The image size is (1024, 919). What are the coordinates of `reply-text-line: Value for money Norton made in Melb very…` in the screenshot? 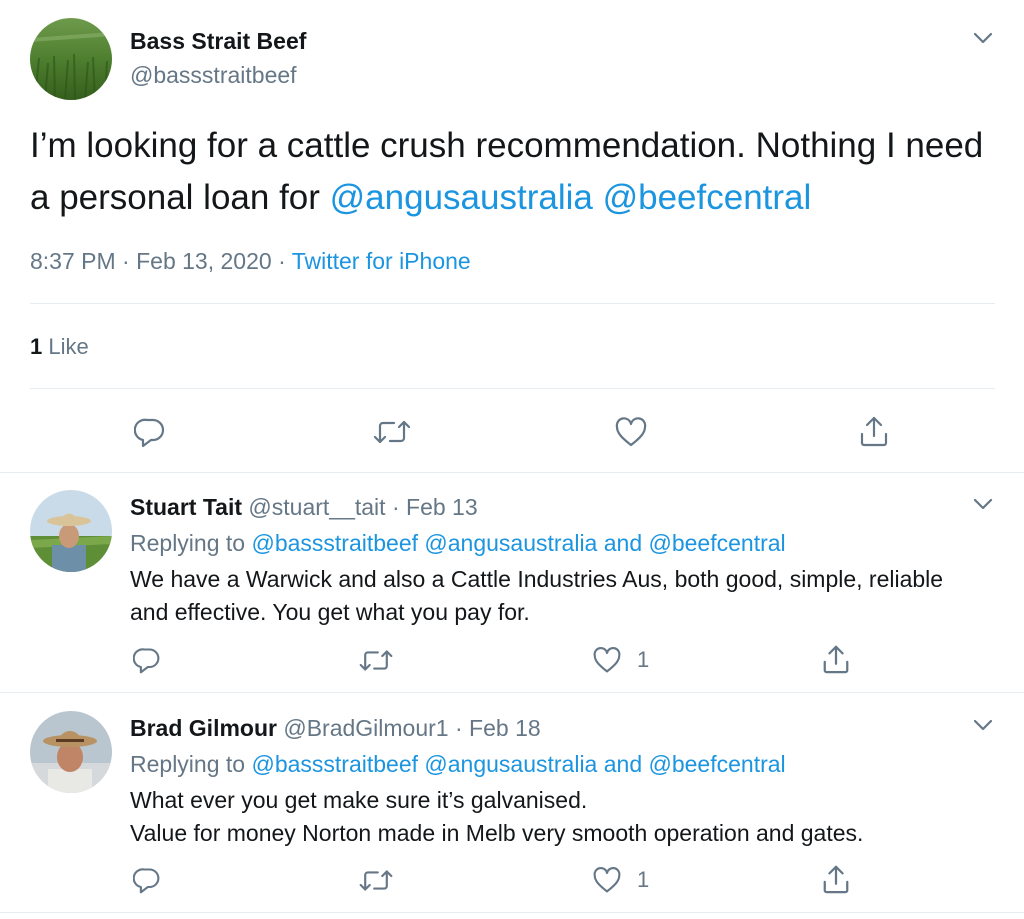 It's located at (497, 833).